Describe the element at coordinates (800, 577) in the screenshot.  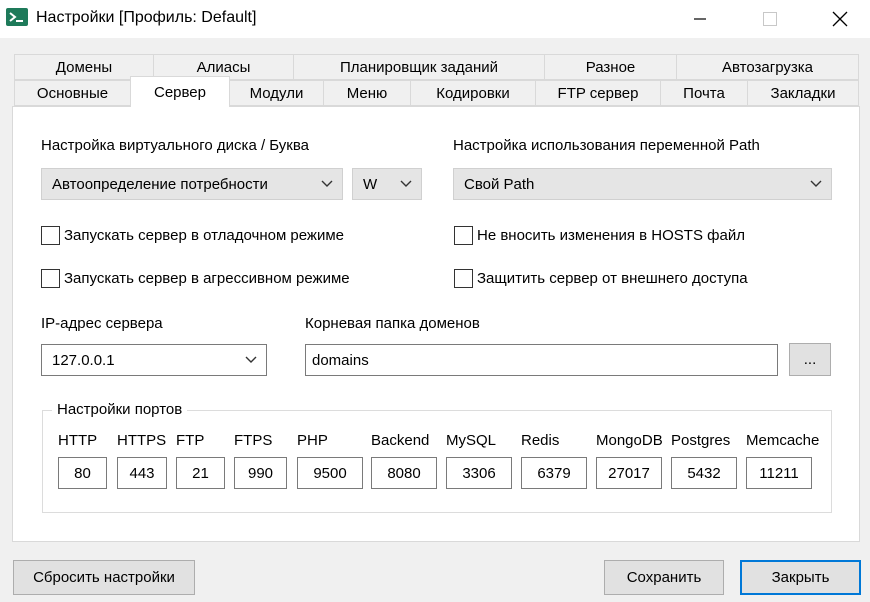
I see `close-button: Закрыть` at that location.